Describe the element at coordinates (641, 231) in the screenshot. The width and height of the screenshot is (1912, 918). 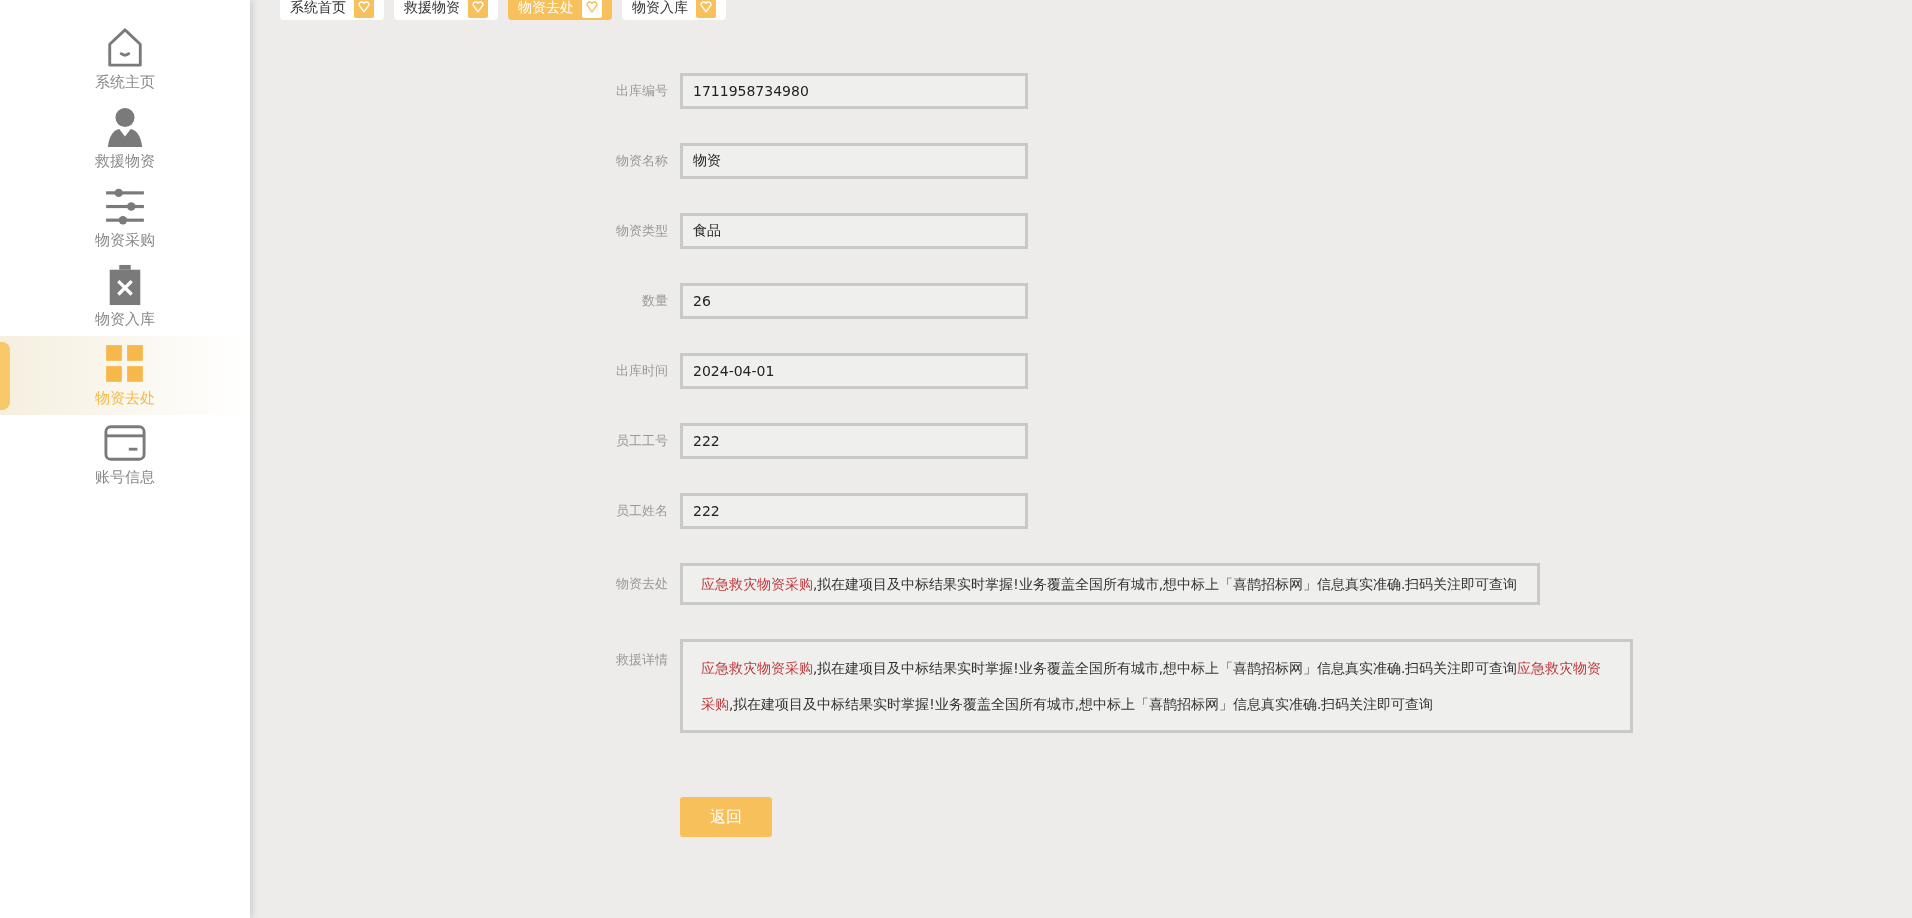
I see `field-label: 物资类型` at that location.